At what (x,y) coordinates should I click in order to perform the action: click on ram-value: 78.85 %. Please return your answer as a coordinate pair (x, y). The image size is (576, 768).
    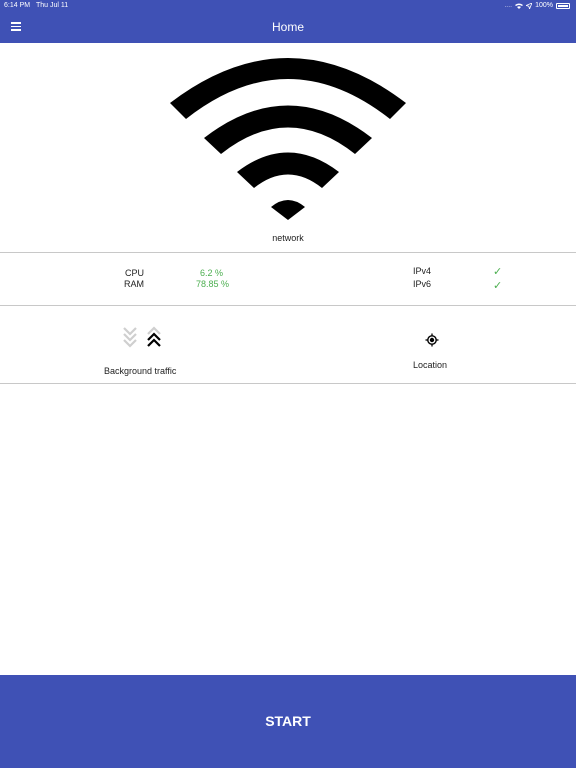
    Looking at the image, I should click on (213, 284).